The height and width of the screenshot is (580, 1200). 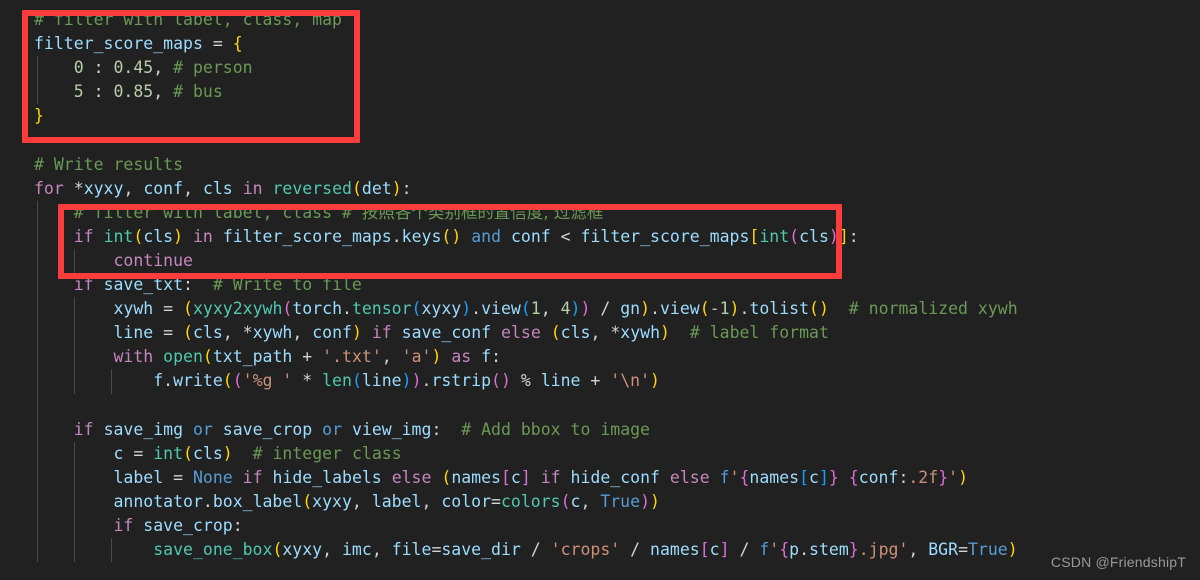 I want to click on comment-token: # filter with label, class, map, so click(x=188, y=19).